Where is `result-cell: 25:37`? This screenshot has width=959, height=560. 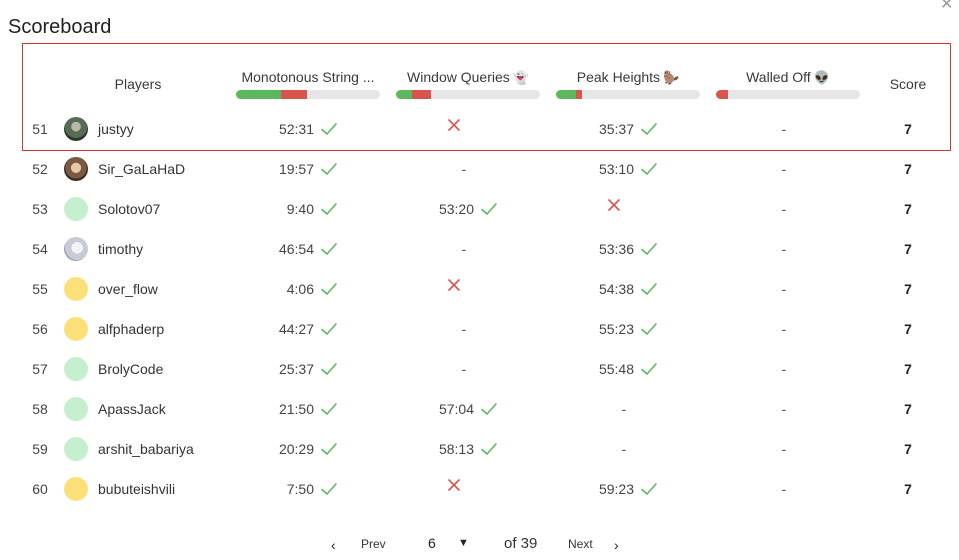
result-cell: 25:37 is located at coordinates (304, 369).